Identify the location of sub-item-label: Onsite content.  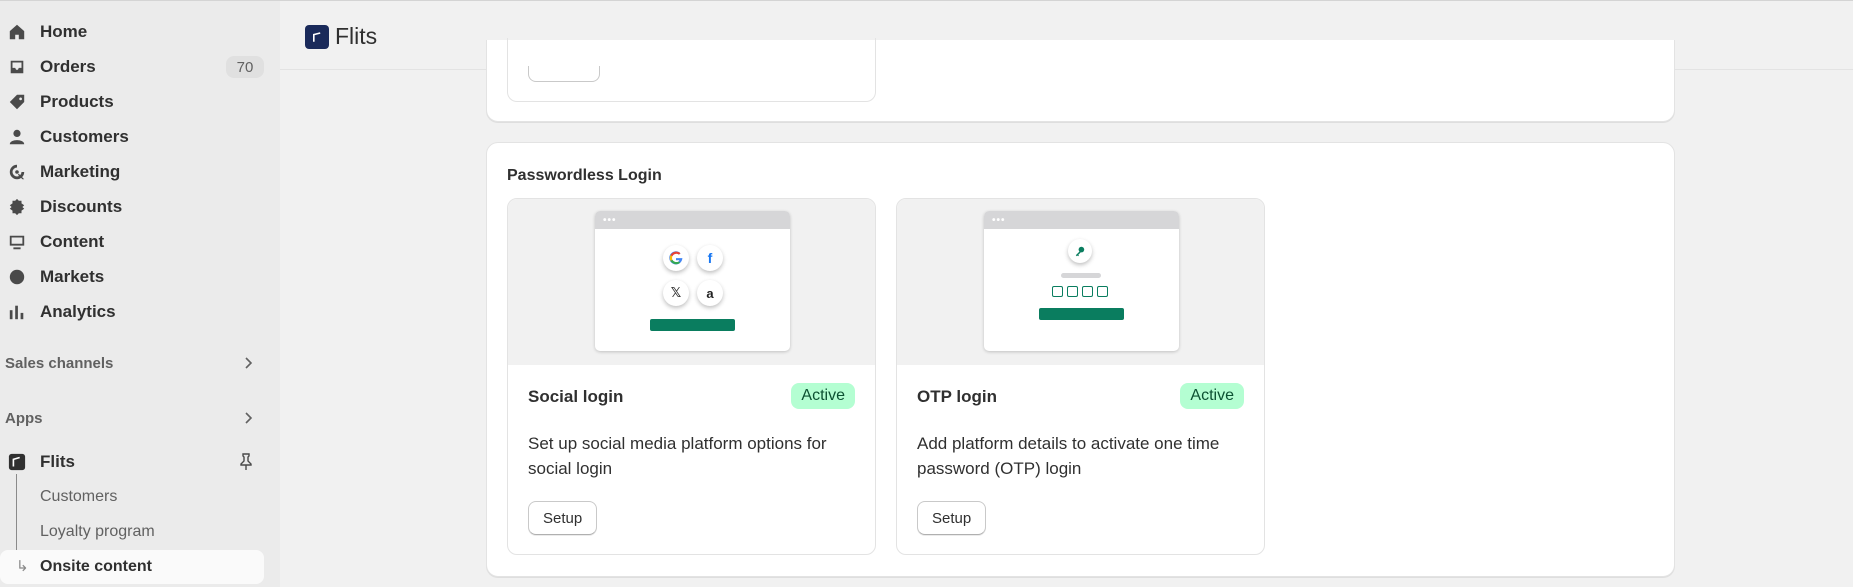
(96, 566).